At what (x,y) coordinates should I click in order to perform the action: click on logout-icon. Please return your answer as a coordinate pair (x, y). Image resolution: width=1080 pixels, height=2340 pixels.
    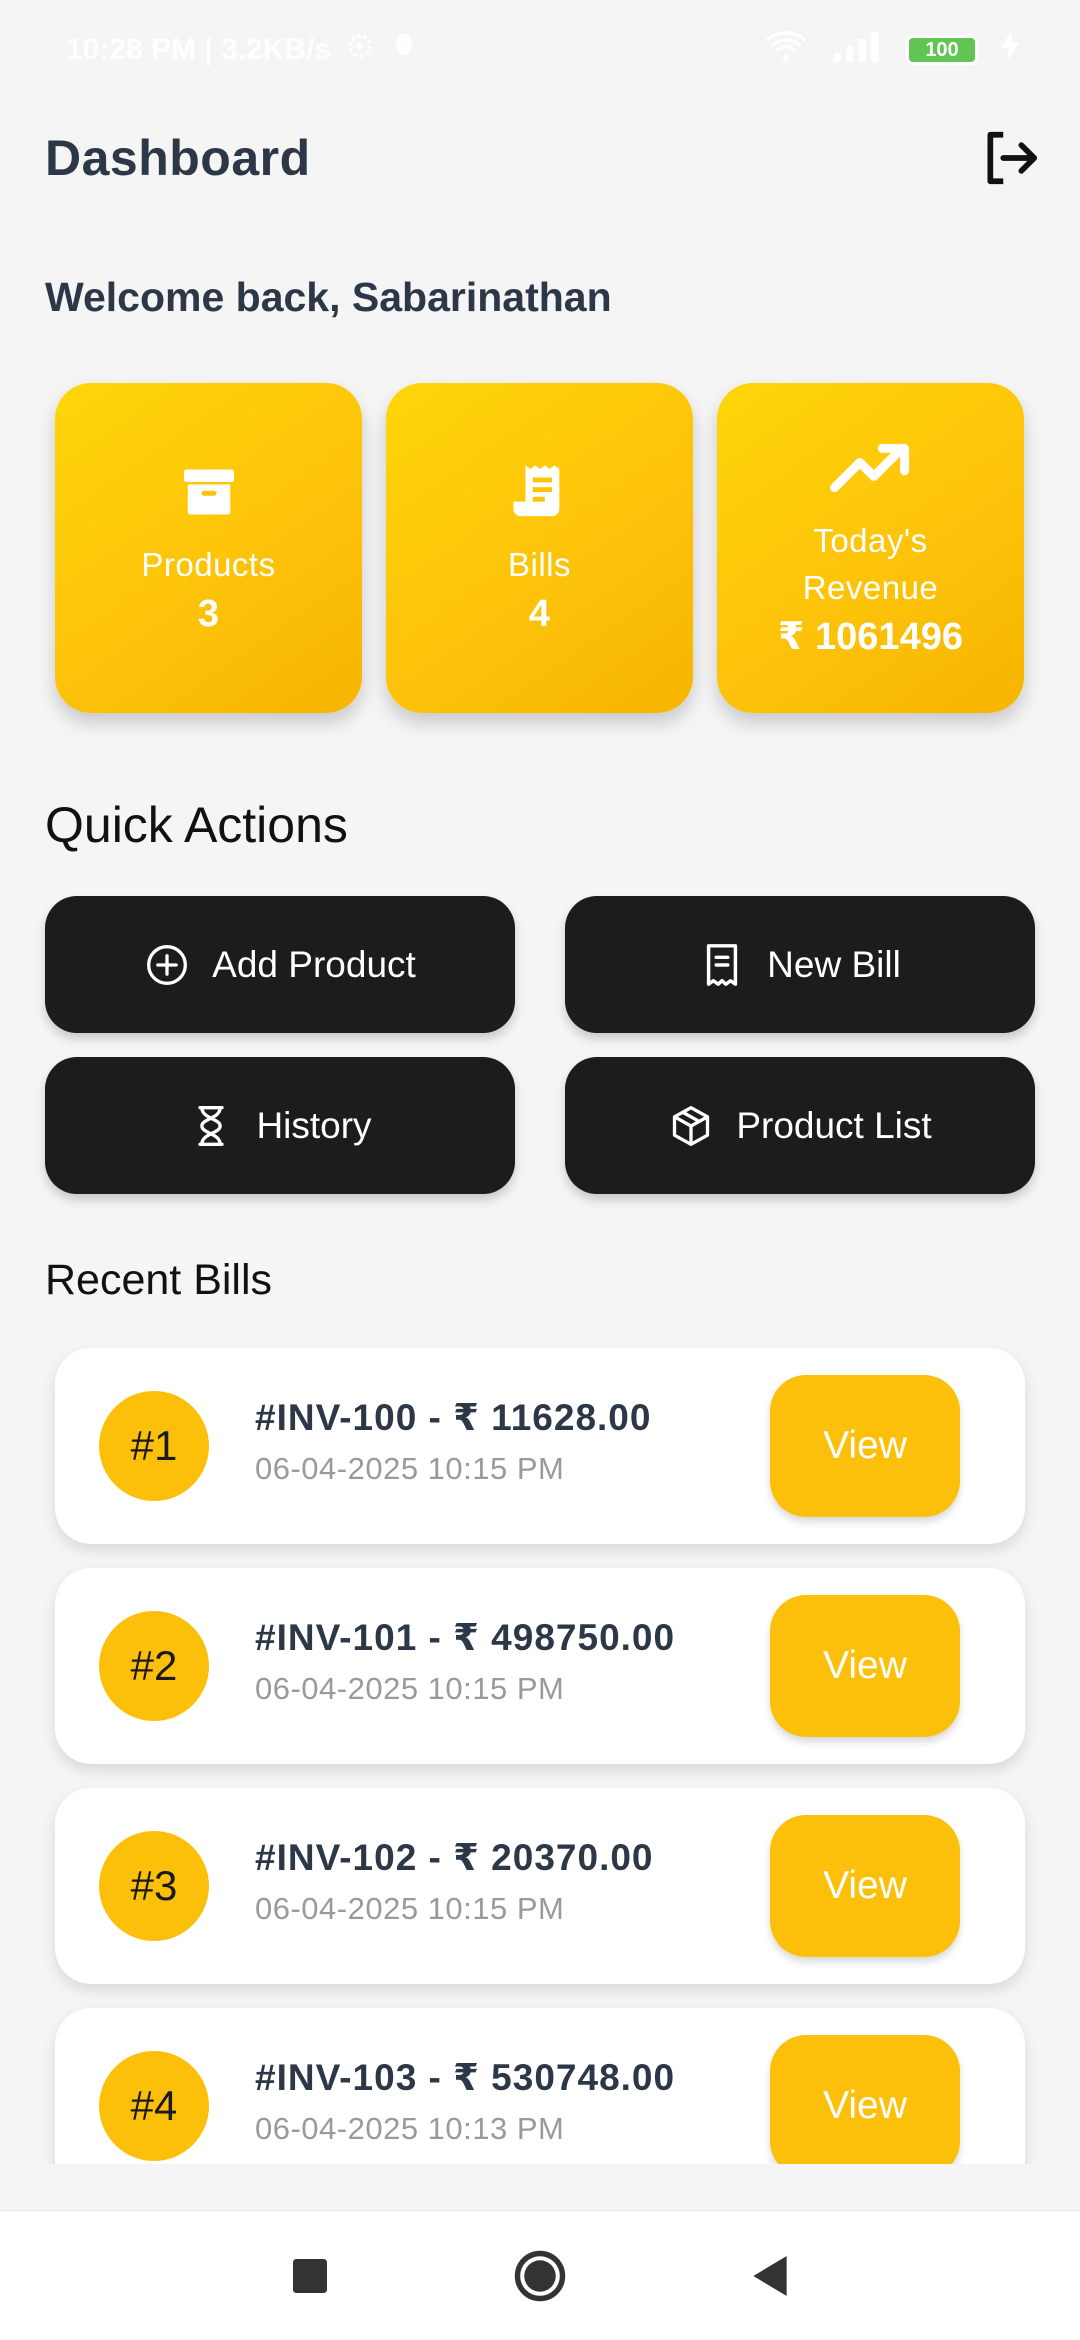
    Looking at the image, I should click on (1012, 158).